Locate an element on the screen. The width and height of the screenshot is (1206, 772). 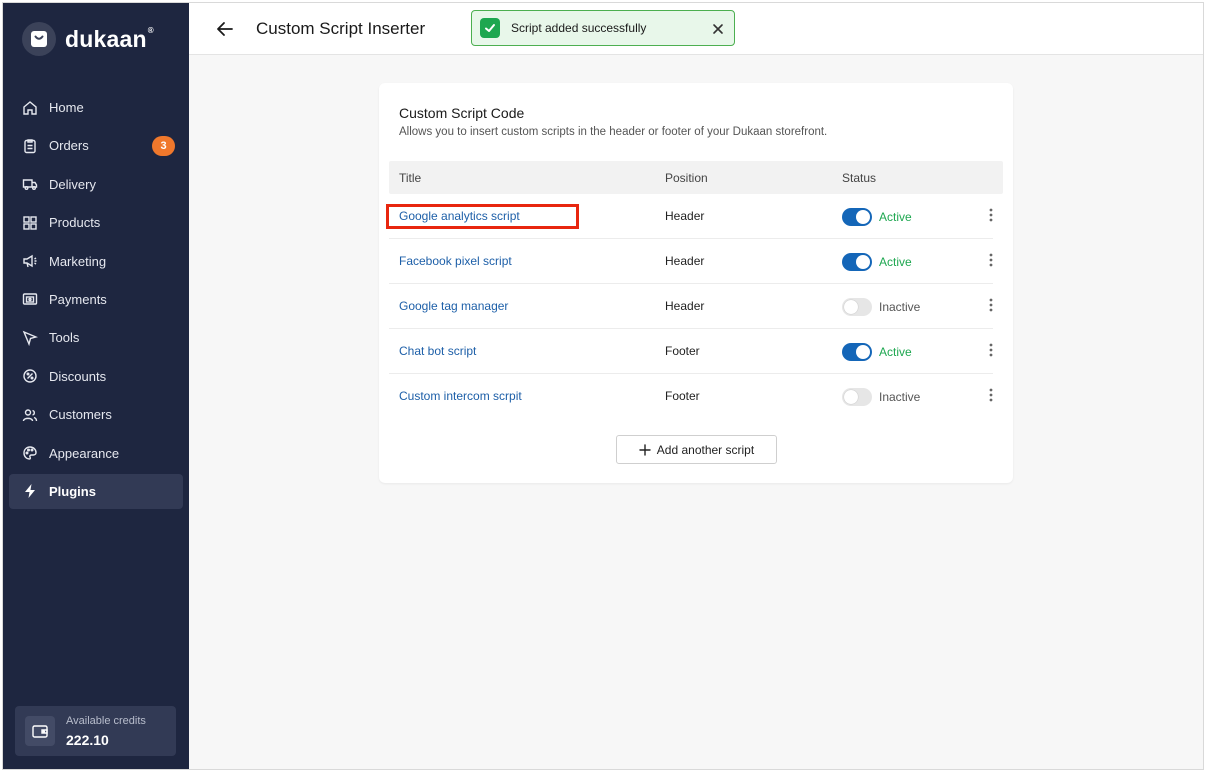
column-title: Title is located at coordinates (410, 178).